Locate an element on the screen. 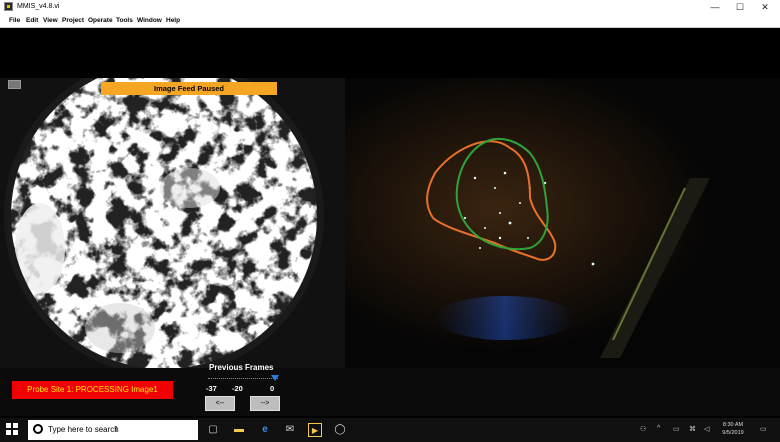  slider-tick-label: 0 is located at coordinates (272, 388).